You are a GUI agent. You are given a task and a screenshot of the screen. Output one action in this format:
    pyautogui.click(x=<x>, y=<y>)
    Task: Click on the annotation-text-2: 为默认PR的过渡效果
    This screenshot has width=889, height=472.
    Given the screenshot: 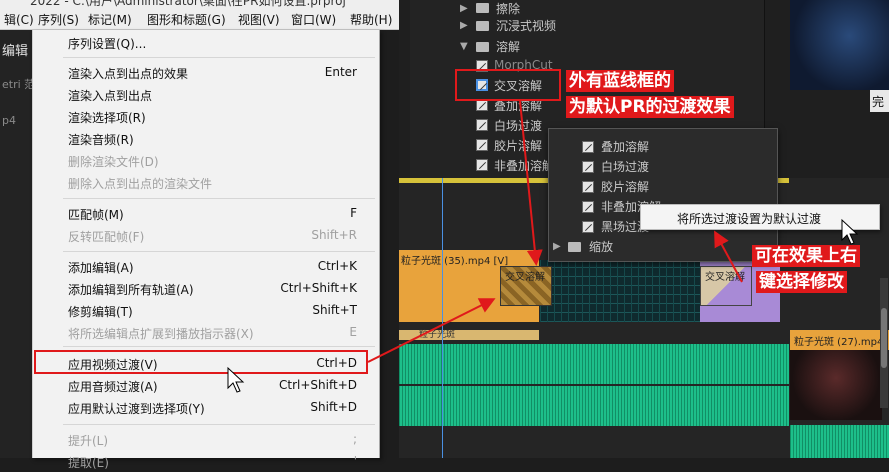 What is the action you would take?
    pyautogui.click(x=650, y=107)
    